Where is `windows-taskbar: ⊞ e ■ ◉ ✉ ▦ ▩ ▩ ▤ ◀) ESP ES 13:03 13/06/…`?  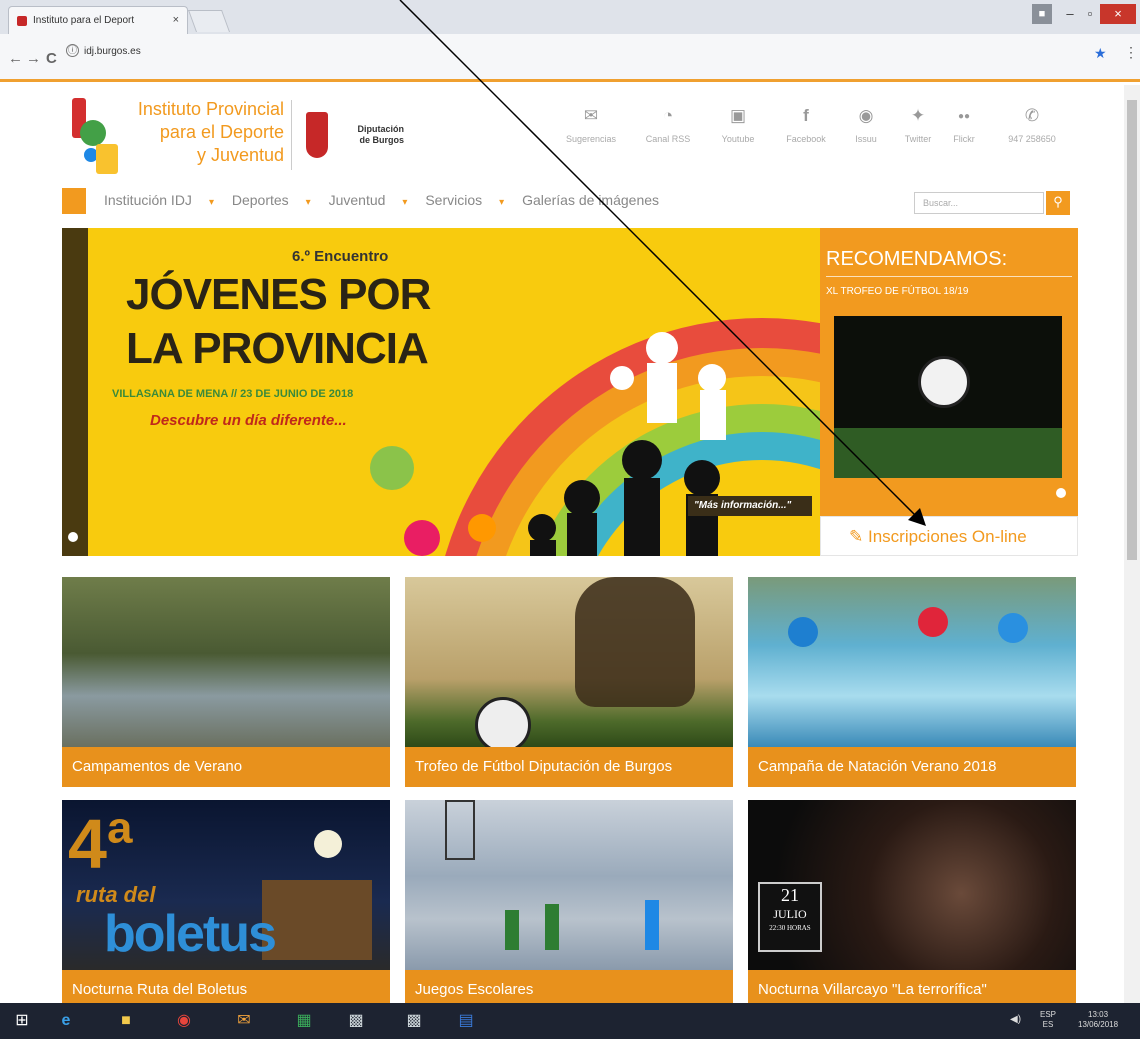
windows-taskbar: ⊞ e ■ ◉ ✉ ▦ ▩ ▩ ▤ ◀) ESP ES 13:03 13/06/… is located at coordinates (570, 1021).